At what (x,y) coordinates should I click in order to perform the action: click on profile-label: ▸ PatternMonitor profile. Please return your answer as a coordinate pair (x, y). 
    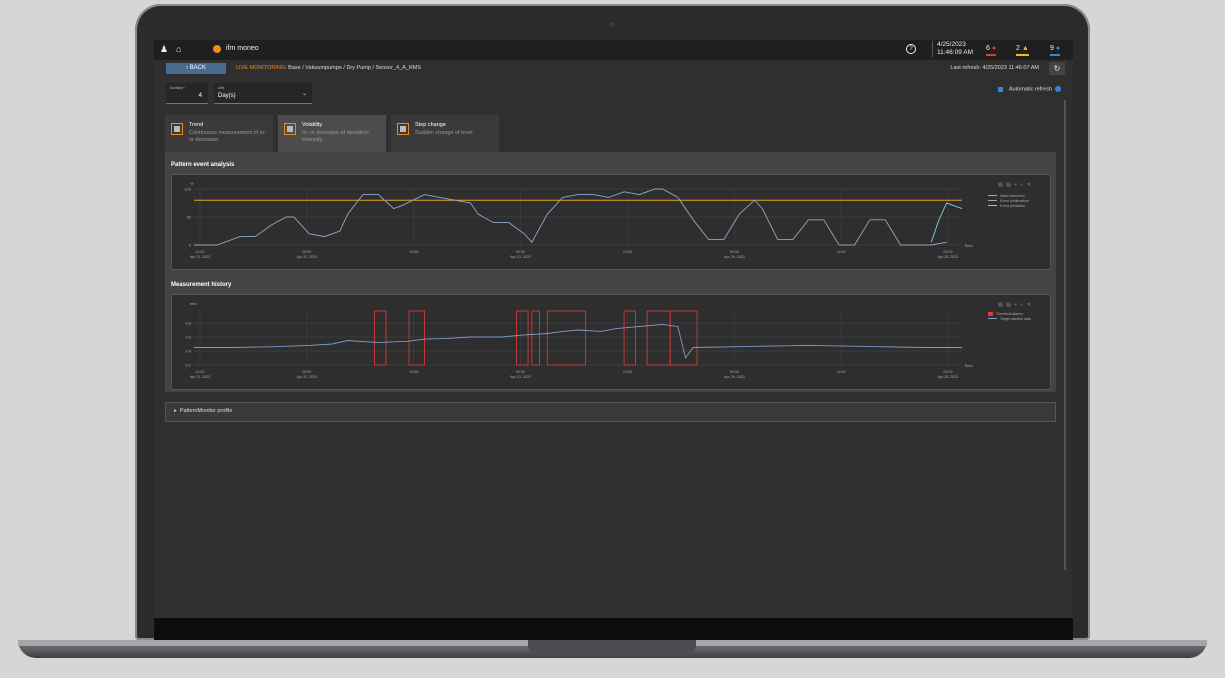
    Looking at the image, I should click on (203, 411).